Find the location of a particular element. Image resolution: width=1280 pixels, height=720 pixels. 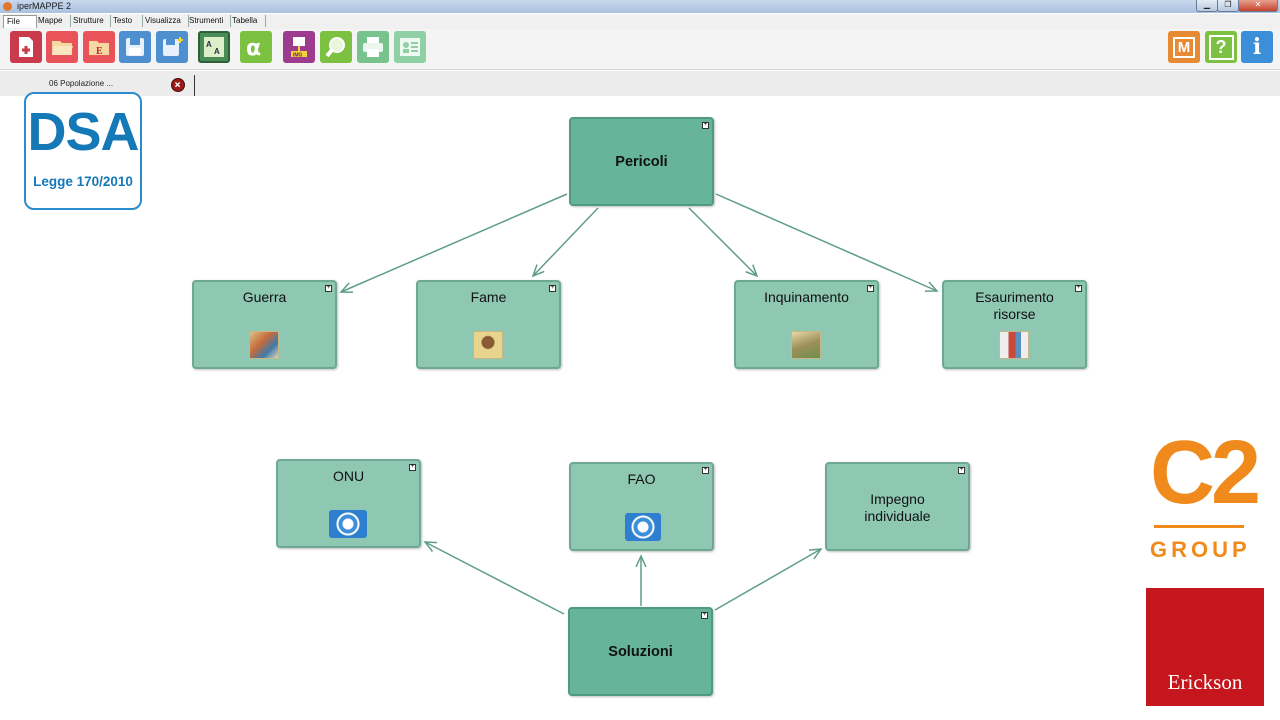

menu-file: File is located at coordinates (20, 21).